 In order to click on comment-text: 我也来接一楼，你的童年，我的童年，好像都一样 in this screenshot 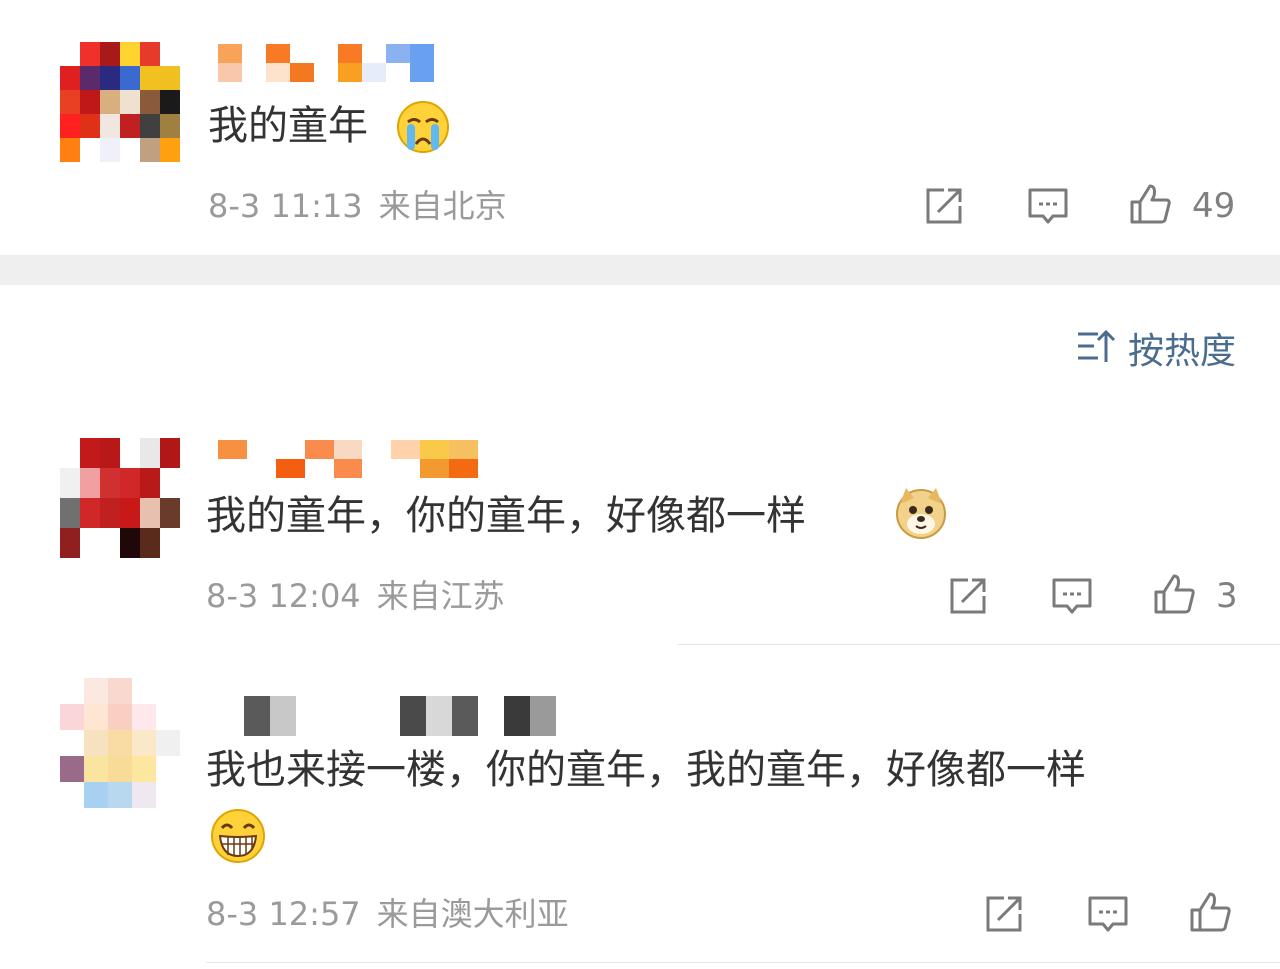, I will do `click(646, 770)`.